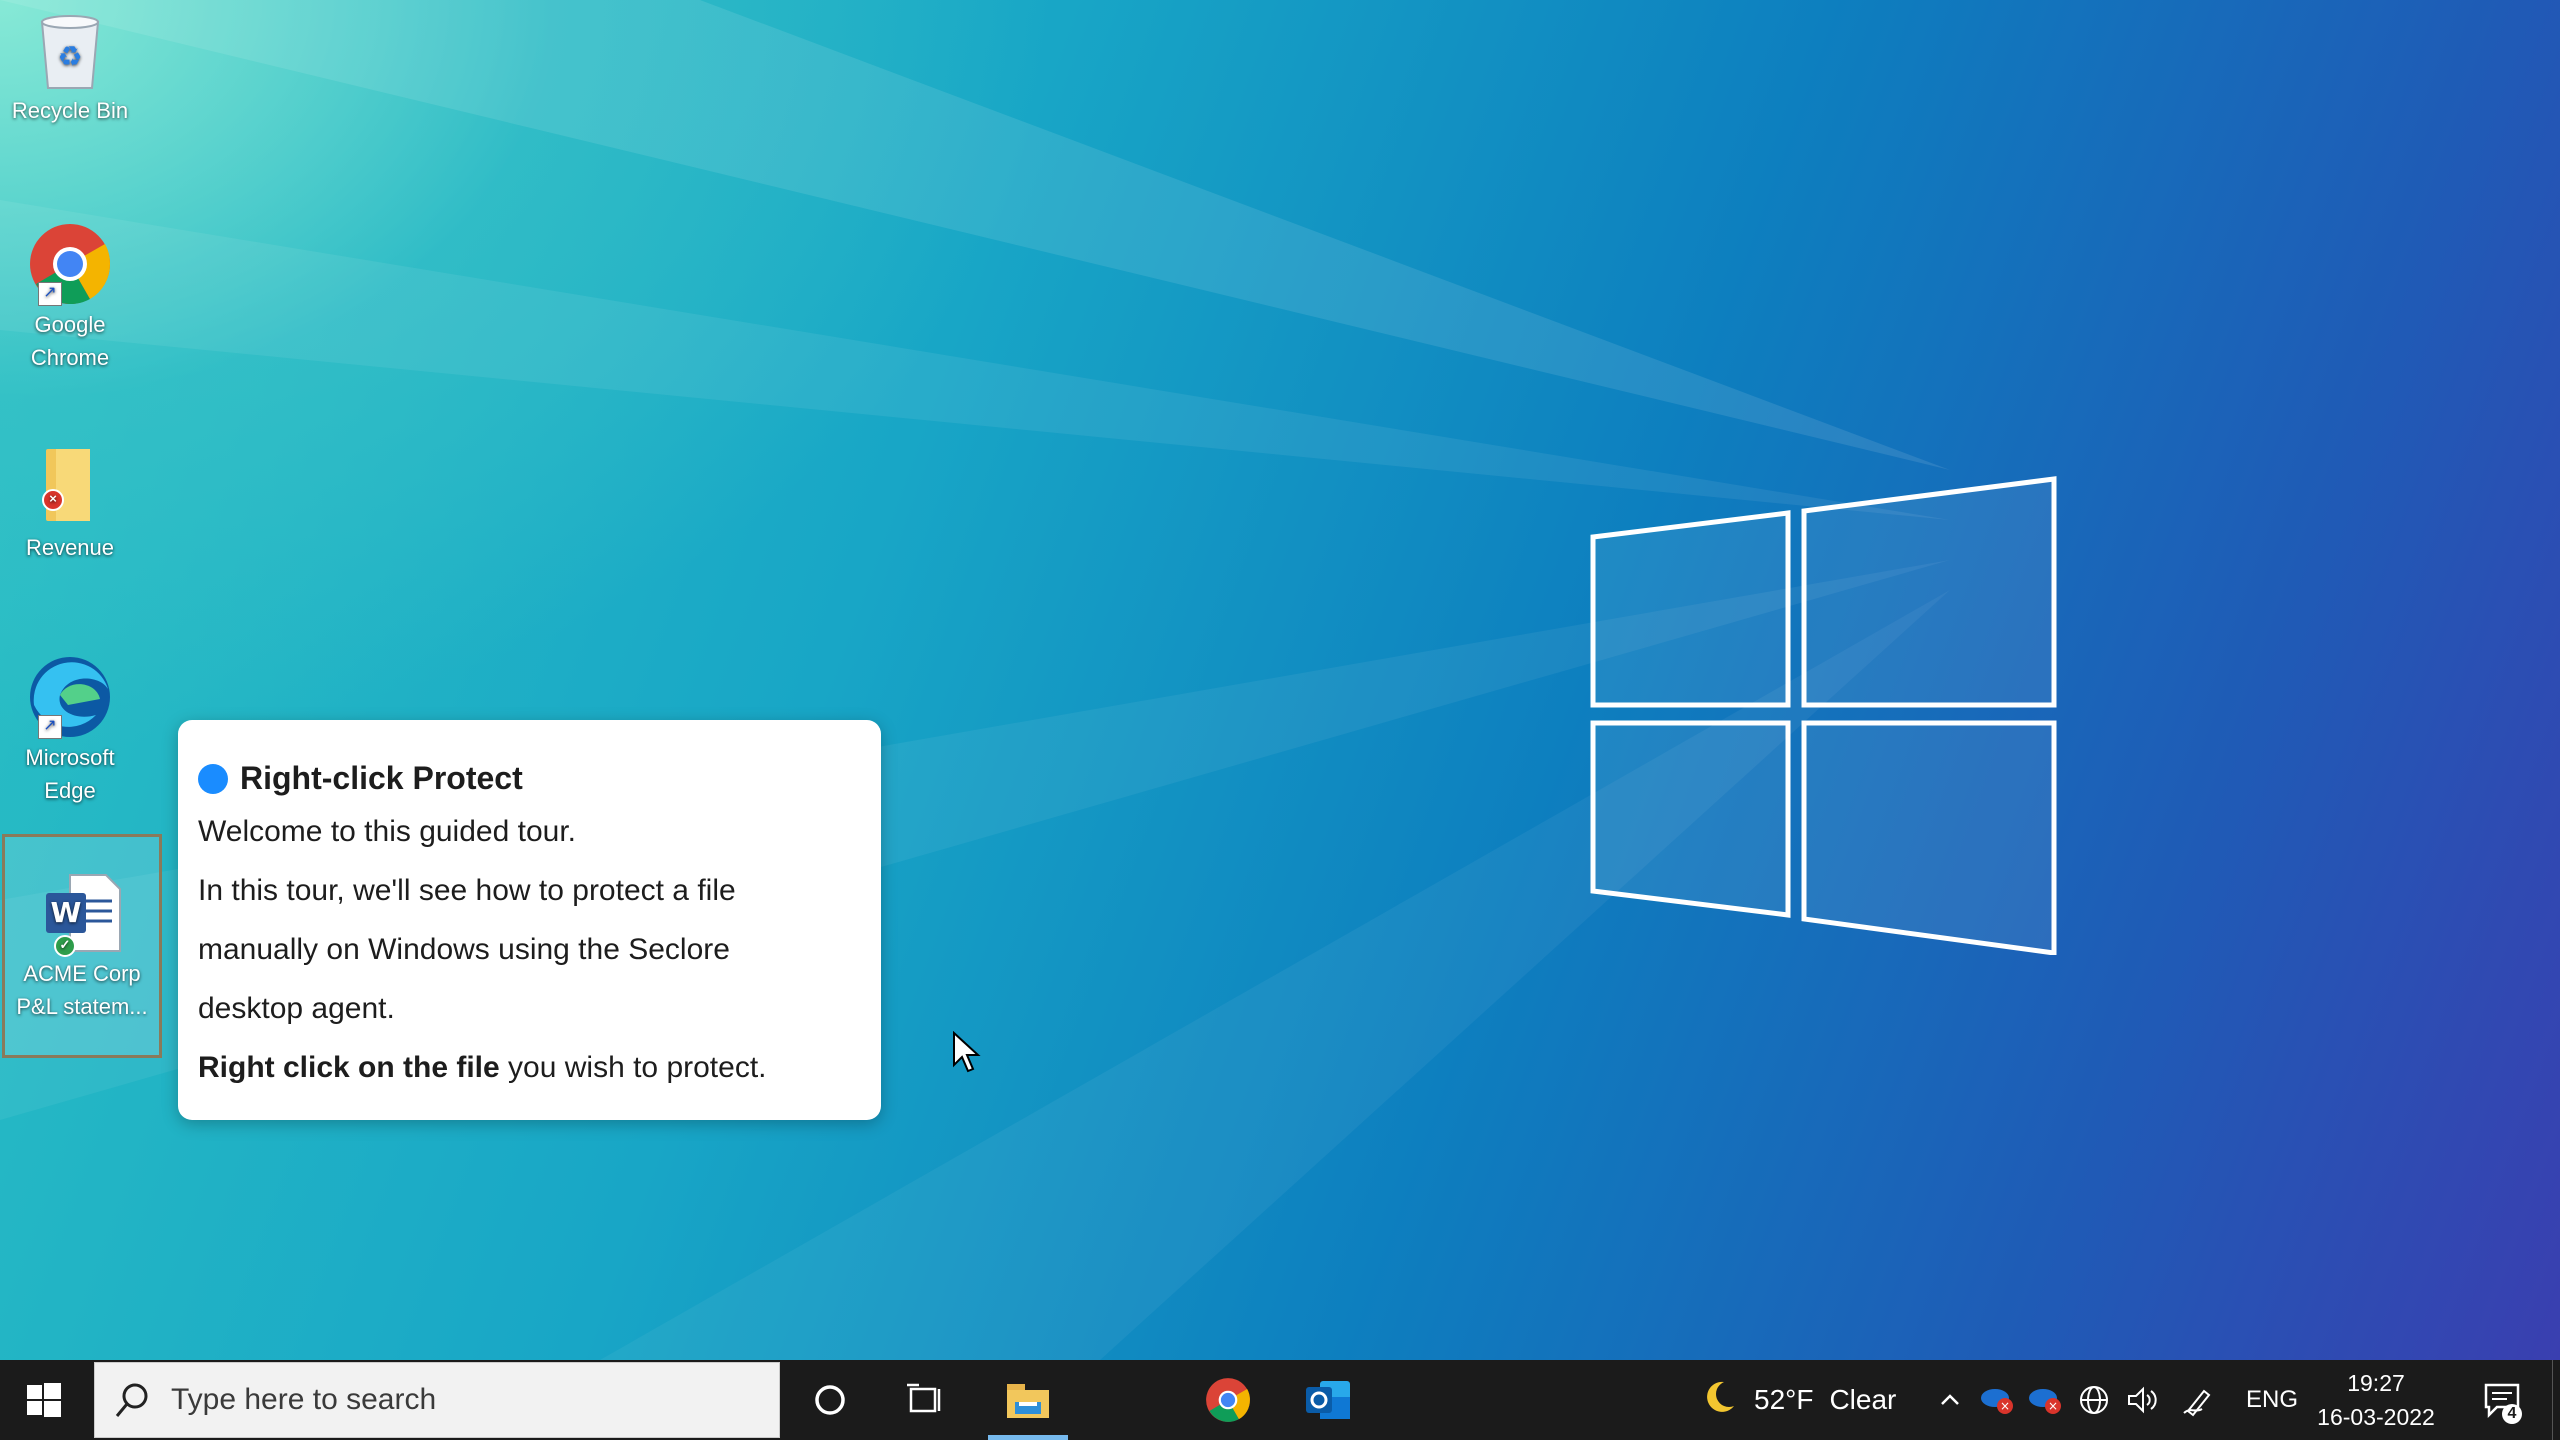 The width and height of the screenshot is (2560, 1440). Describe the element at coordinates (131, 1400) in the screenshot. I see `search-icon` at that location.